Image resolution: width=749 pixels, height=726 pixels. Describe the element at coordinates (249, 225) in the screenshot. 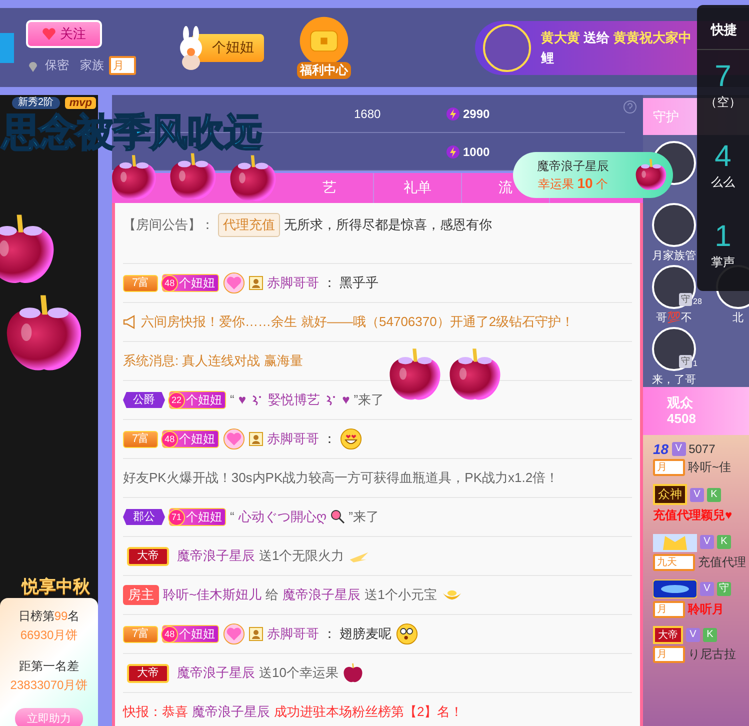

I see `tag-label: 代理充值` at that location.